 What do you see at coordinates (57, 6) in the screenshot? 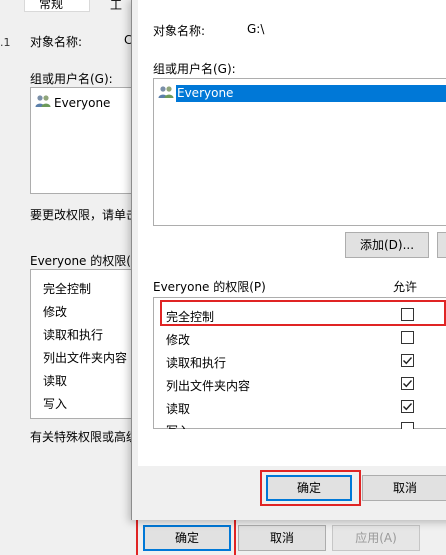
I see `tab-general: 常规` at bounding box center [57, 6].